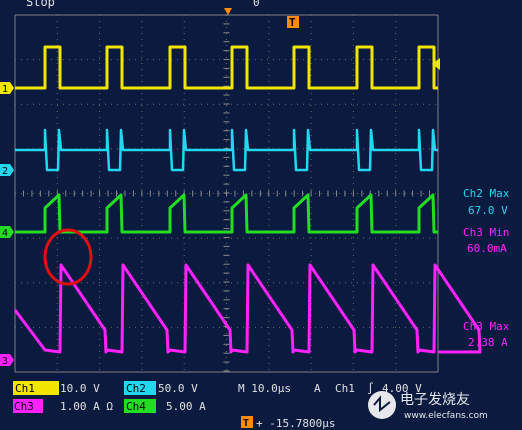  Describe the element at coordinates (228, 11) in the screenshot. I see `trigger-marker-icon` at that location.